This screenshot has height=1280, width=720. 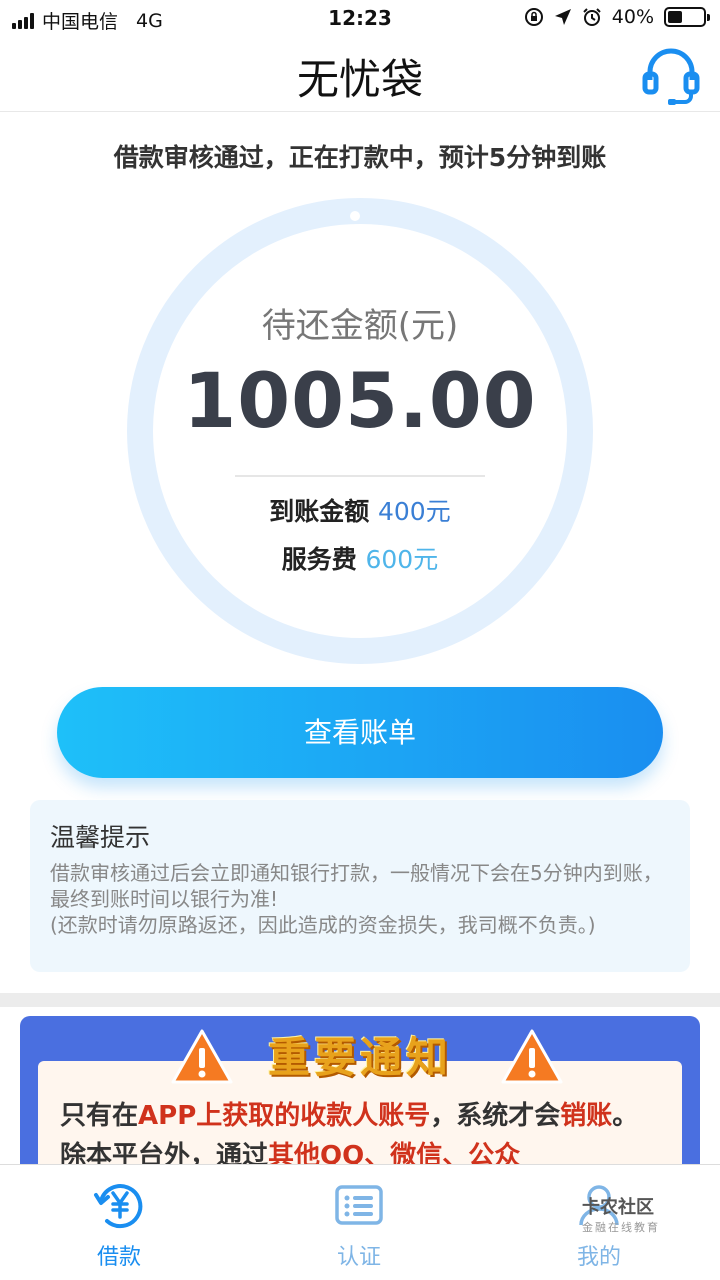 I want to click on id-card-icon, so click(x=359, y=1205).